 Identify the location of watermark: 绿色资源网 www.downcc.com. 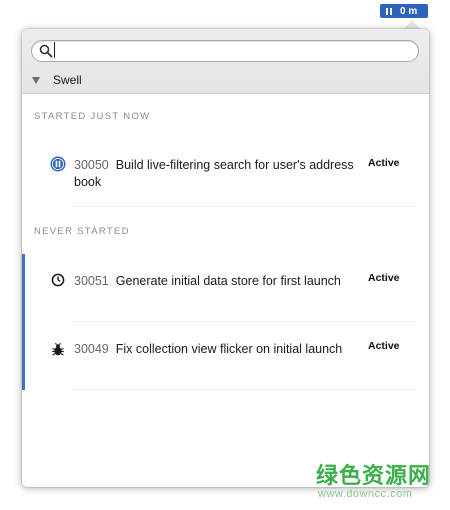
(381, 482).